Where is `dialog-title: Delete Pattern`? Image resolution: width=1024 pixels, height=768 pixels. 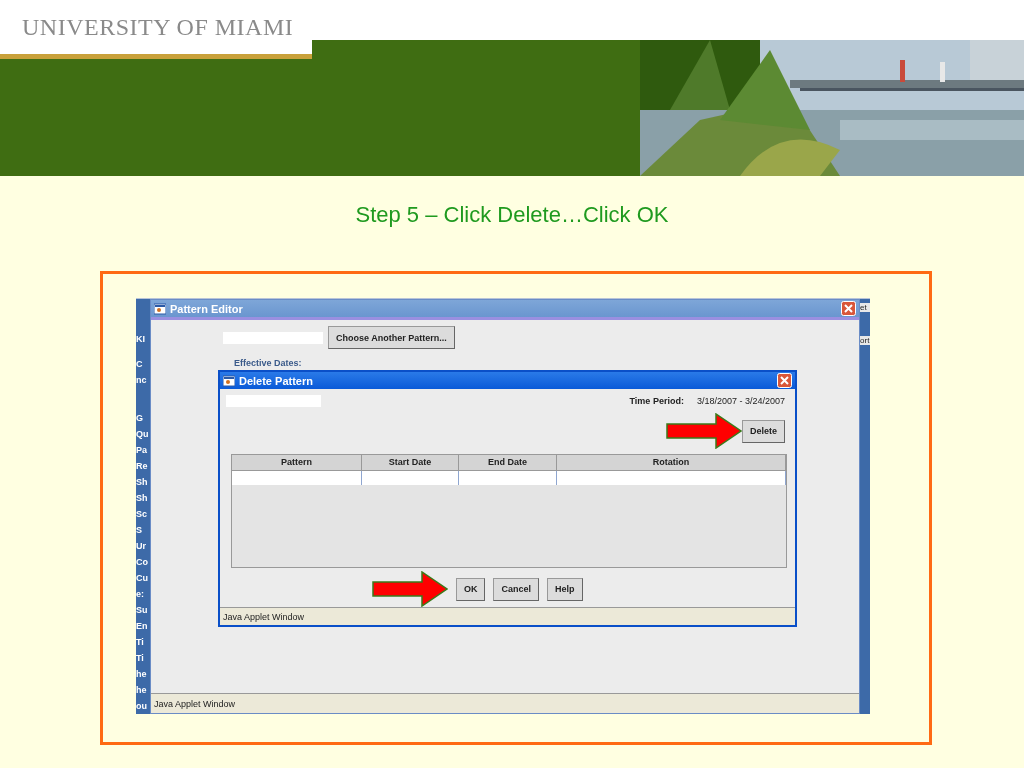
dialog-title: Delete Pattern is located at coordinates (275, 380).